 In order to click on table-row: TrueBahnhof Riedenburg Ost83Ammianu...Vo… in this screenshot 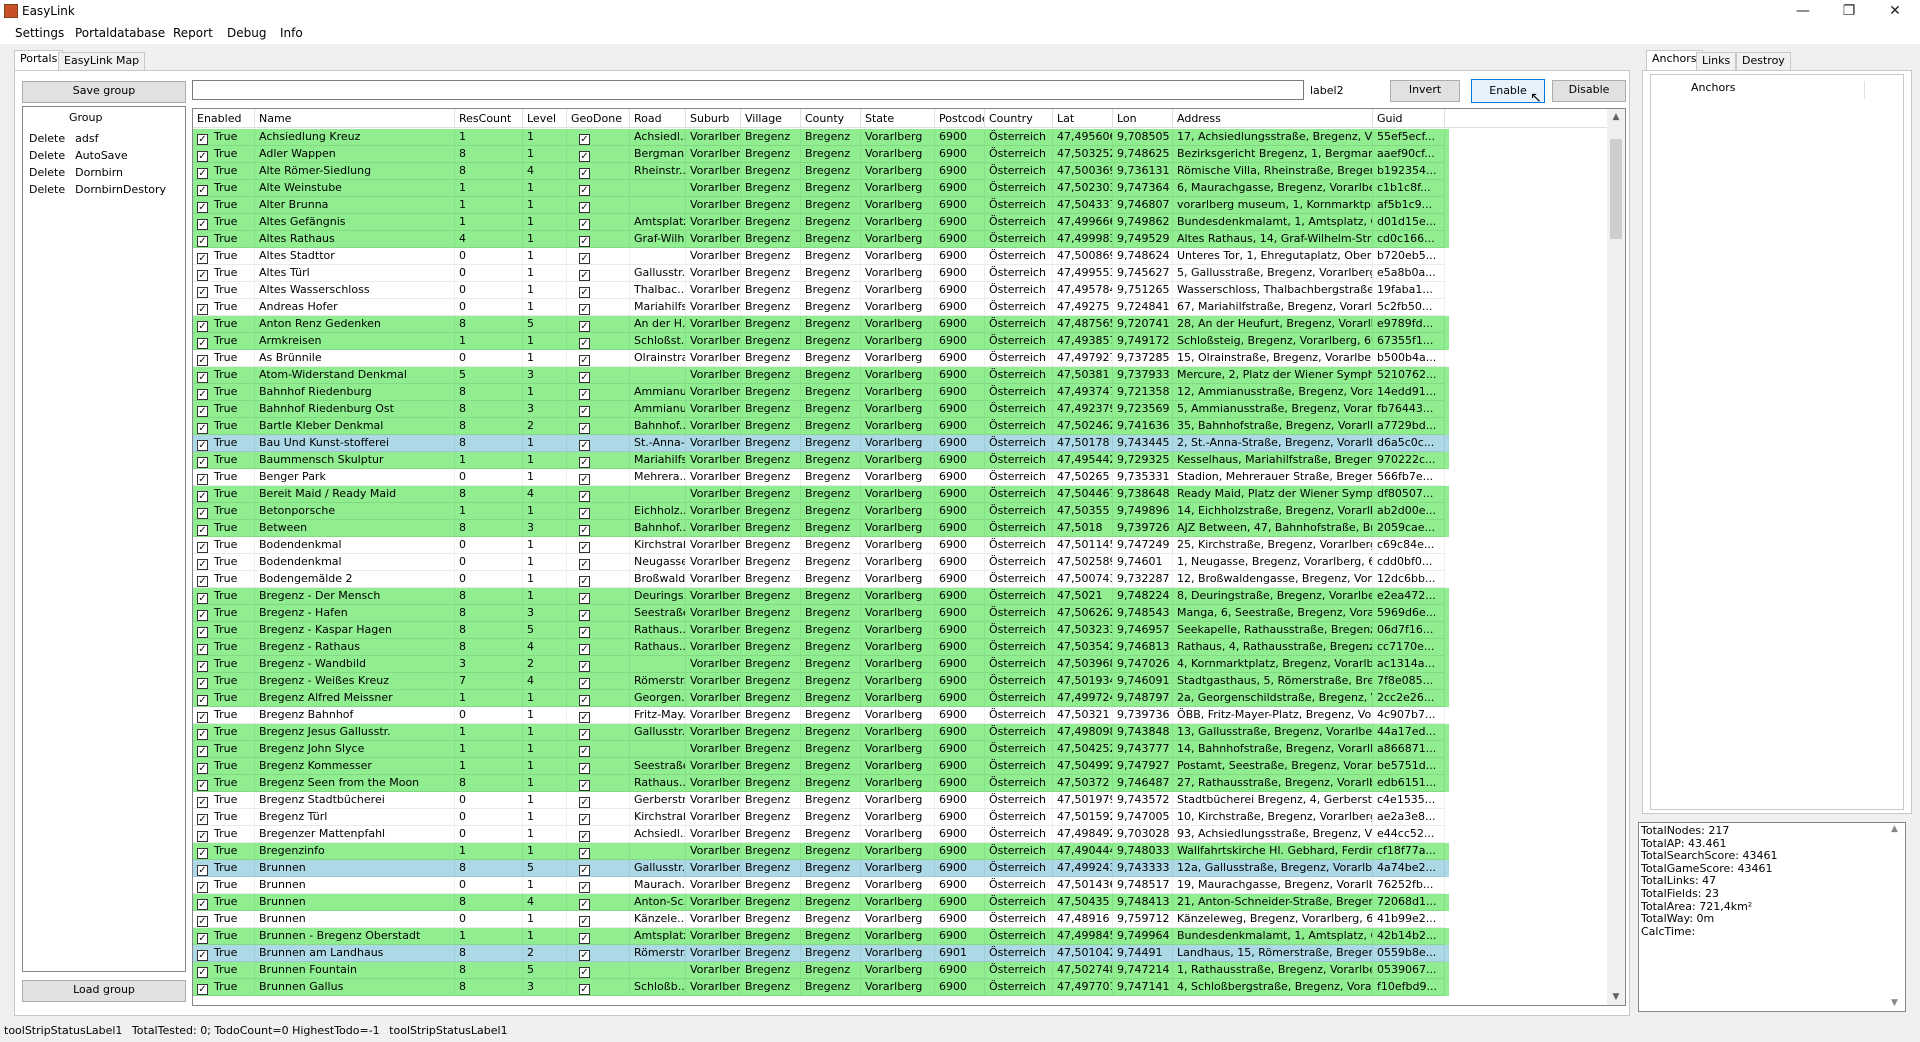, I will do `click(821, 409)`.